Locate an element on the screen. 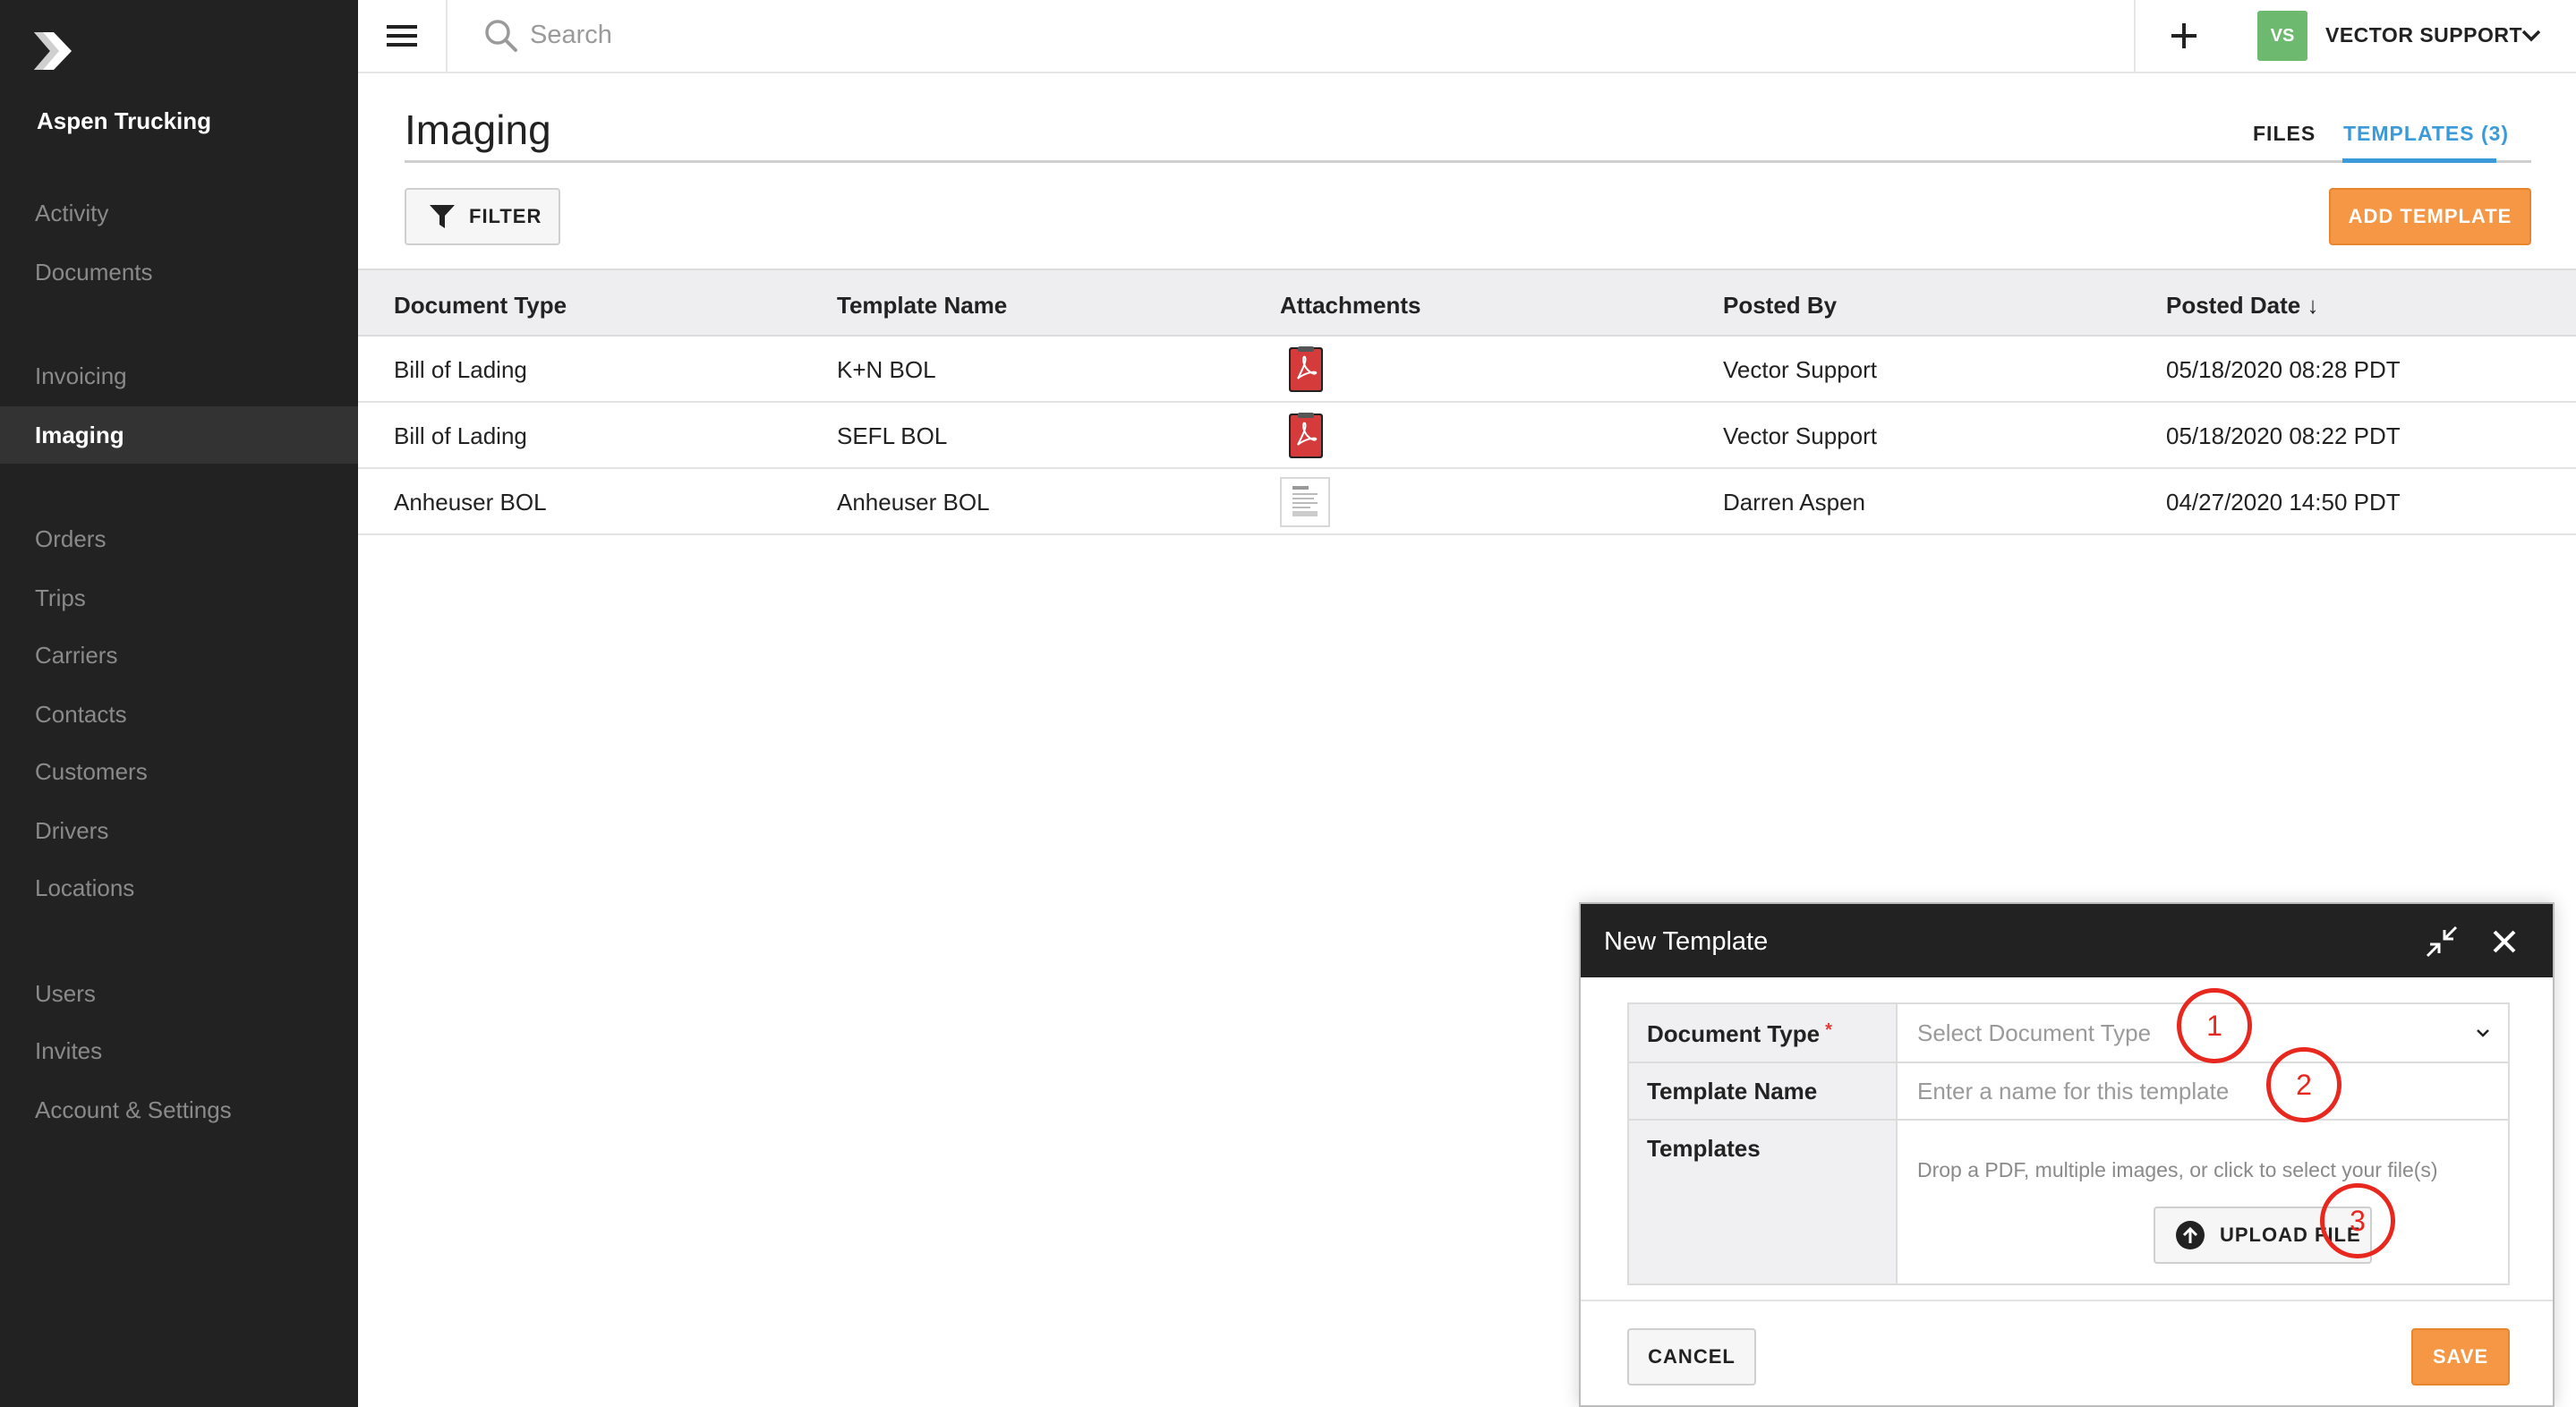 The width and height of the screenshot is (2576, 1407). filter-button-label: FILTER is located at coordinates (505, 216).